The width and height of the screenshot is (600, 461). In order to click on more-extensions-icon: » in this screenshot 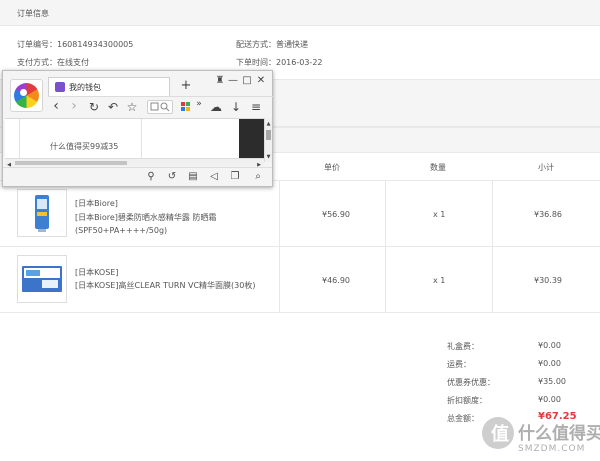, I will do `click(199, 104)`.